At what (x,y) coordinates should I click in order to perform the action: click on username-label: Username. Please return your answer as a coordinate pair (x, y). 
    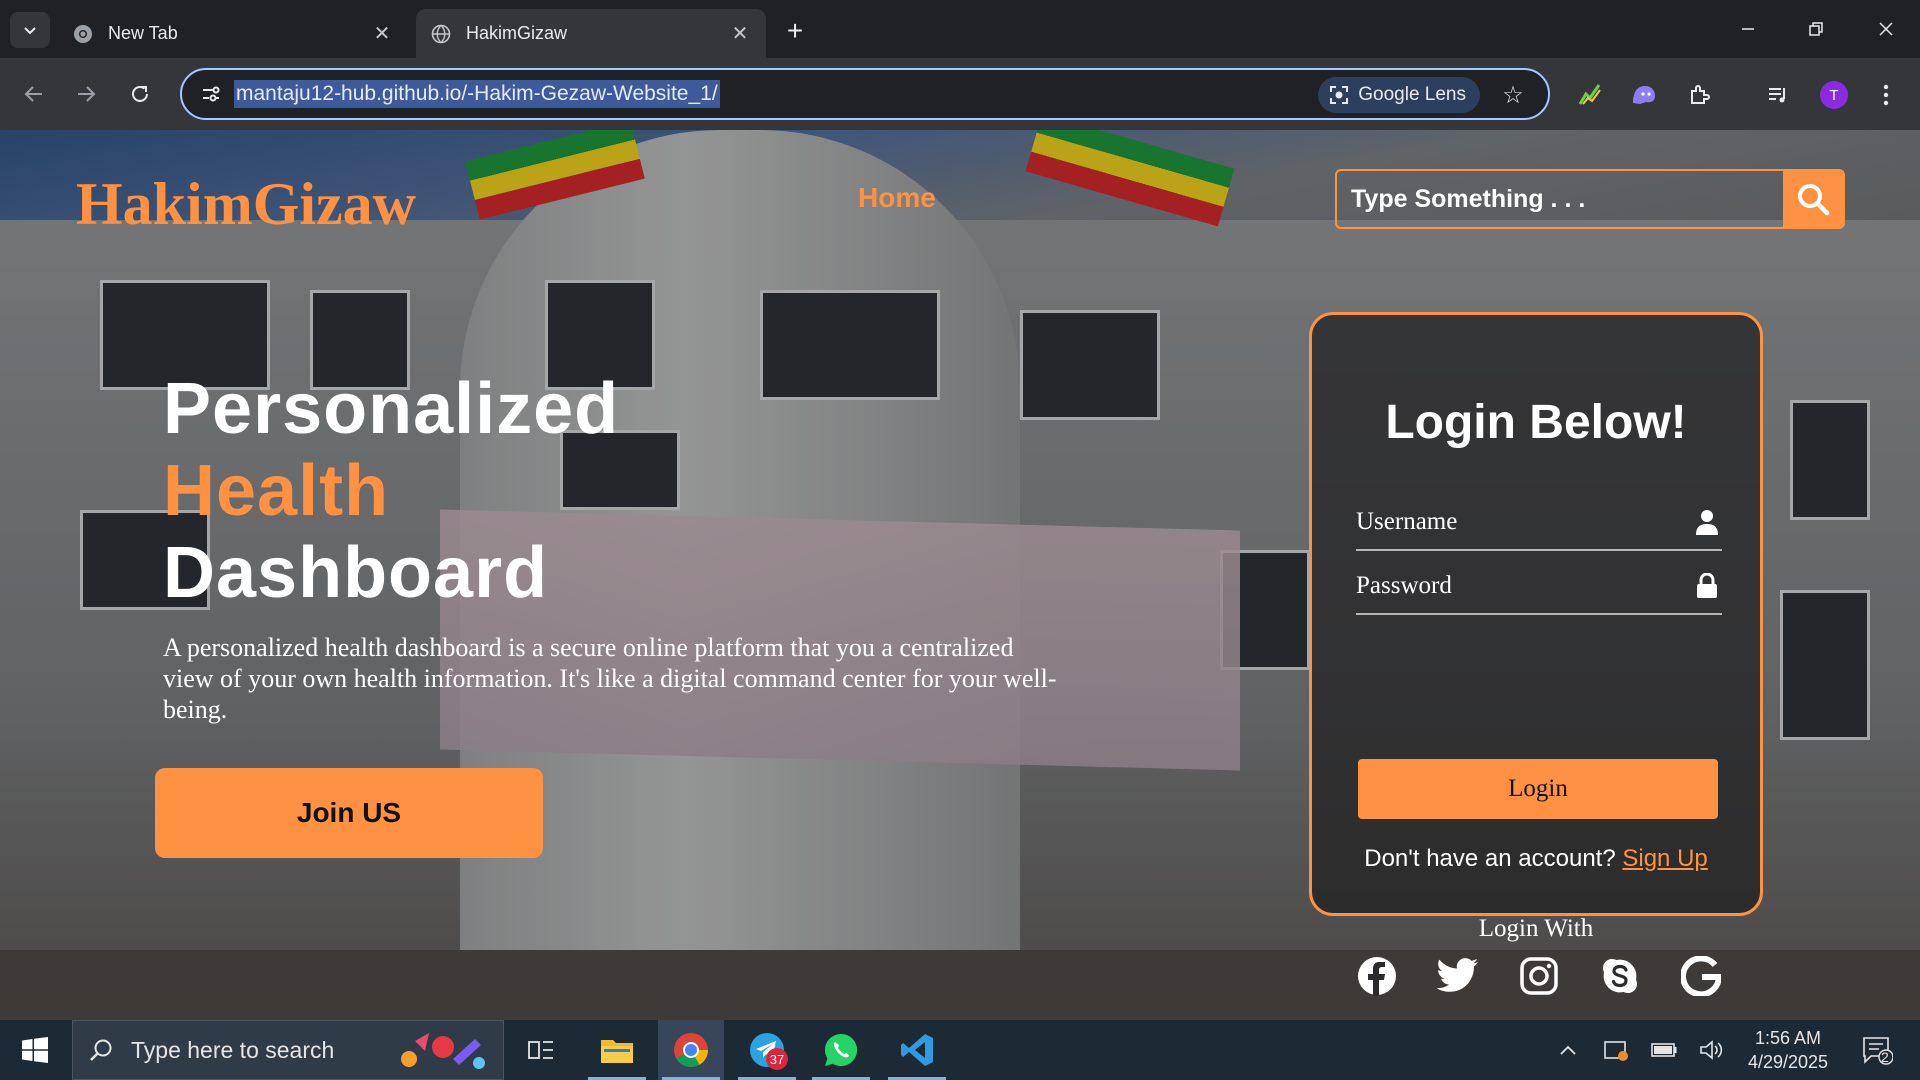
    Looking at the image, I should click on (1407, 521).